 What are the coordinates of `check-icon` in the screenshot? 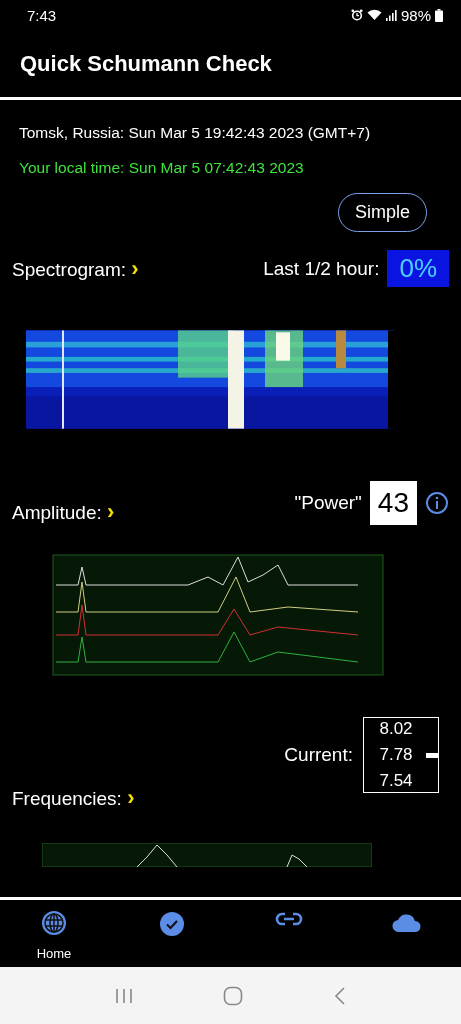 It's located at (171, 924).